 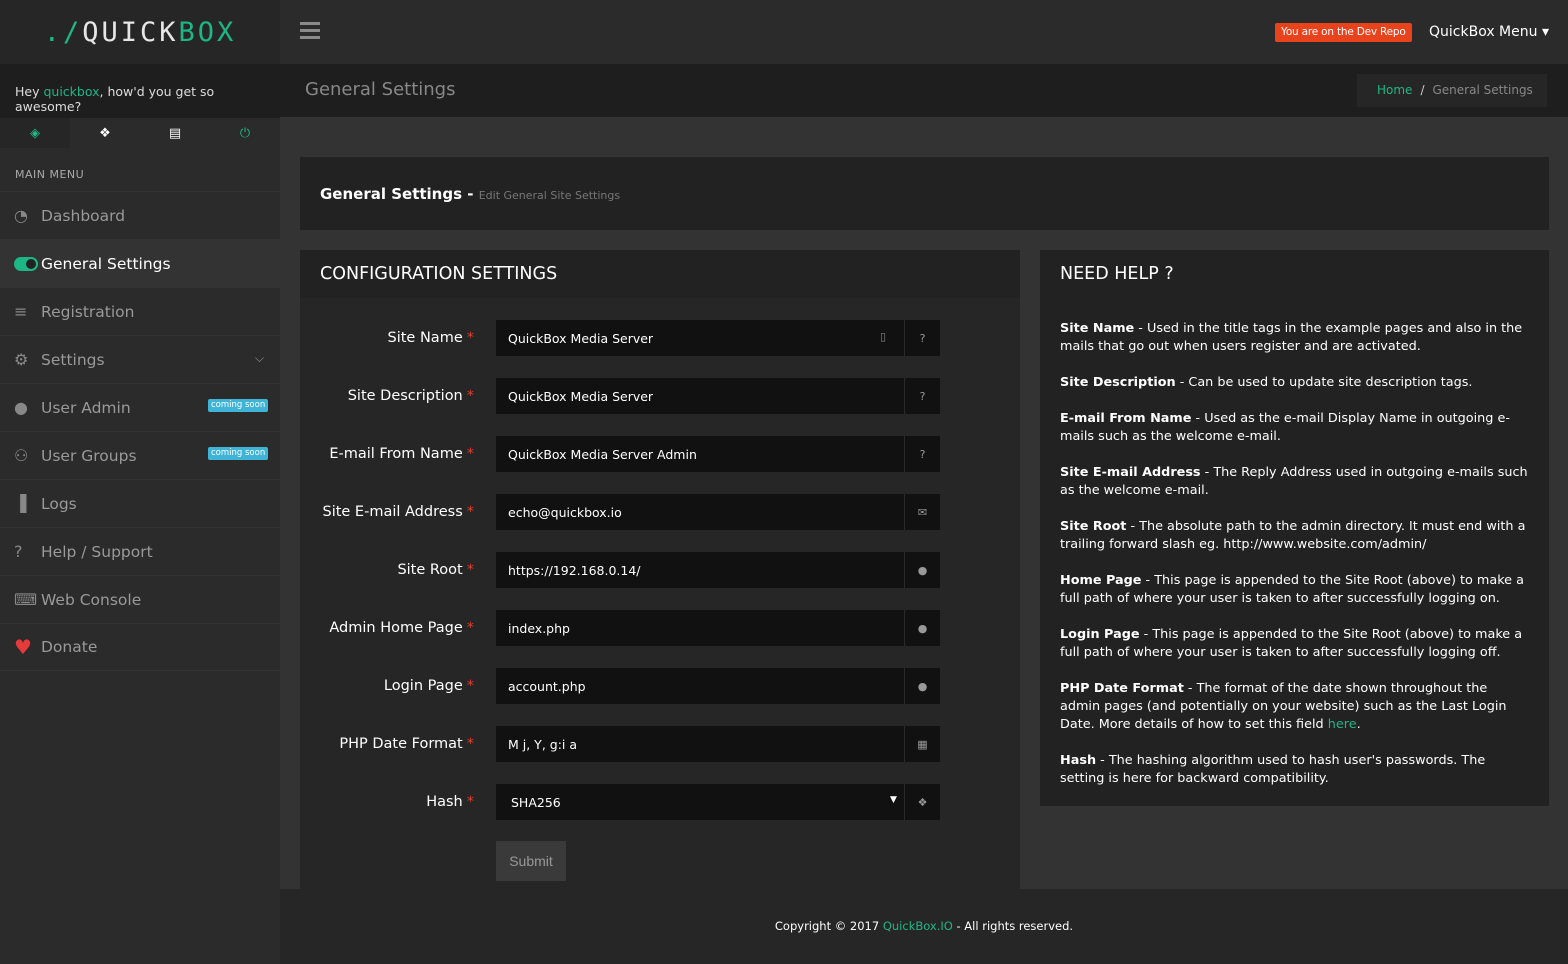 I want to click on breadcrumb-home: Home, so click(x=1394, y=90).